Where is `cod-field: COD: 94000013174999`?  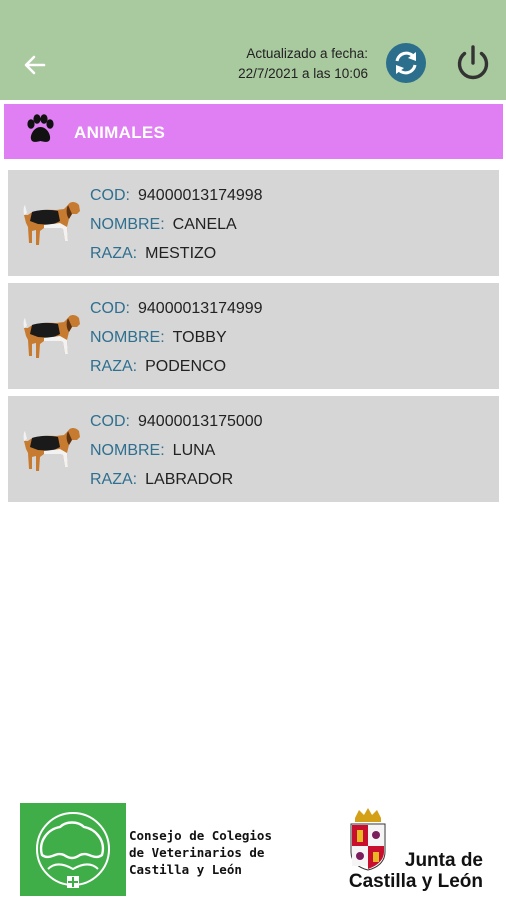
cod-field: COD: 94000013174999 is located at coordinates (176, 308).